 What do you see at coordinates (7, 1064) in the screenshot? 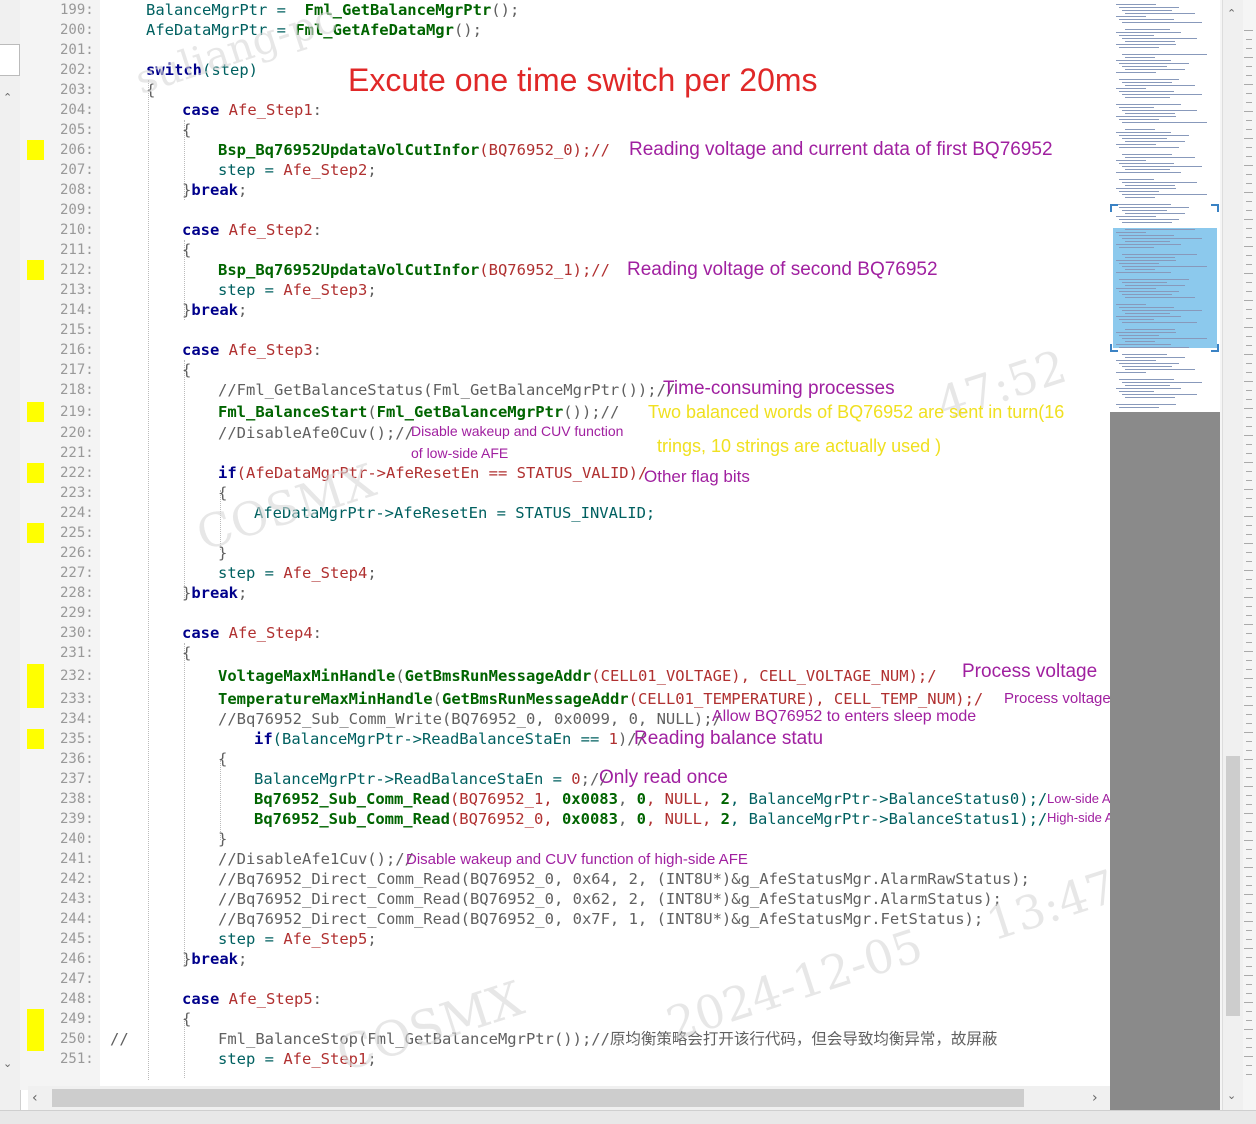
I see `scroll-down-arrow-icon: ⌄` at bounding box center [7, 1064].